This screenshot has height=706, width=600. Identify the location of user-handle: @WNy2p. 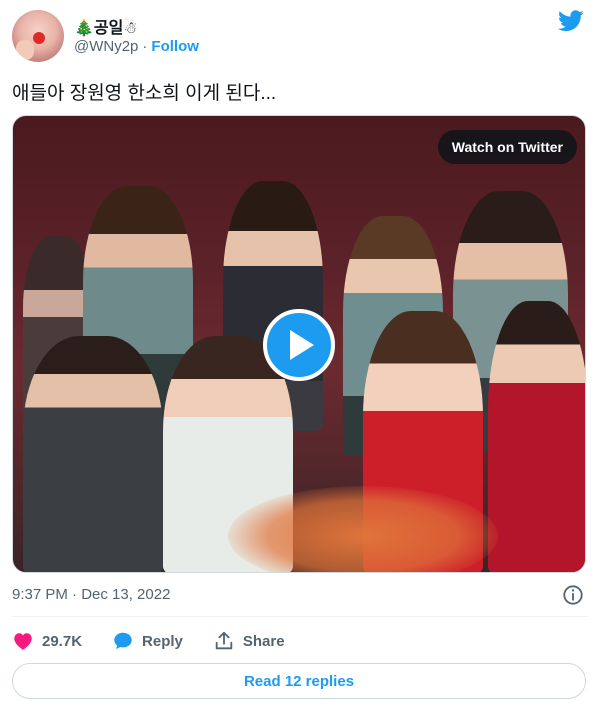
(106, 46).